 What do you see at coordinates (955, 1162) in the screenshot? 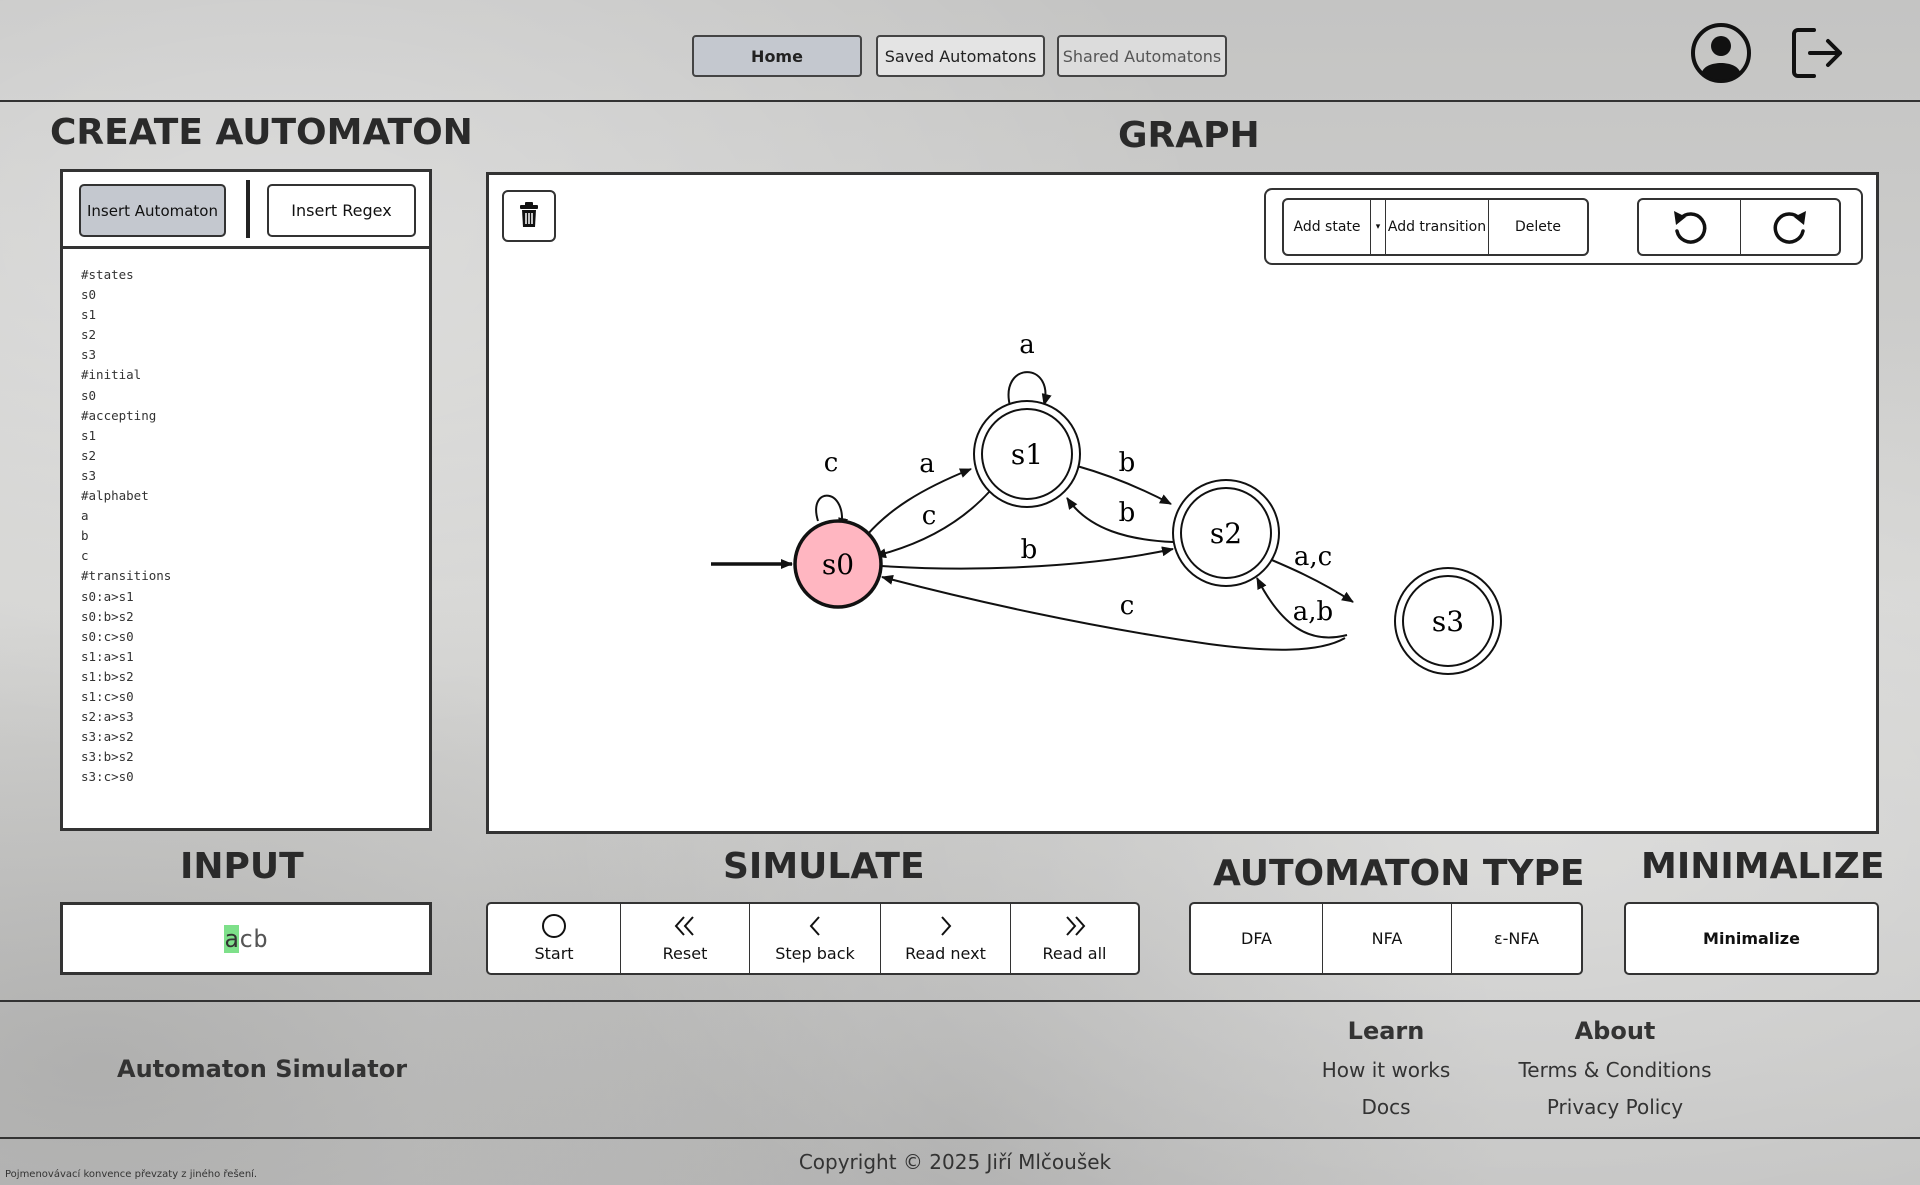
I see `copyright: Copyright © 2025 Jiří Mlčoušek` at bounding box center [955, 1162].